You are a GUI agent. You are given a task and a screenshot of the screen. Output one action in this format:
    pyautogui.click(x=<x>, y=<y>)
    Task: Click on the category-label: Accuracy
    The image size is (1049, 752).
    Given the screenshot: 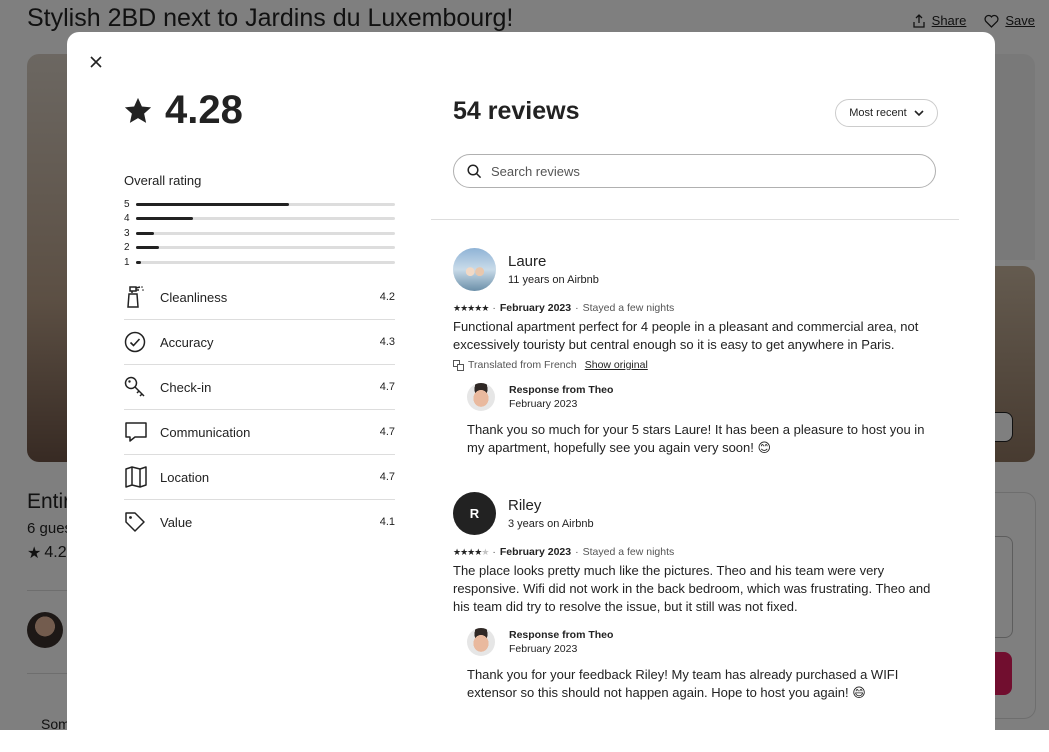 What is the action you would take?
    pyautogui.click(x=187, y=342)
    